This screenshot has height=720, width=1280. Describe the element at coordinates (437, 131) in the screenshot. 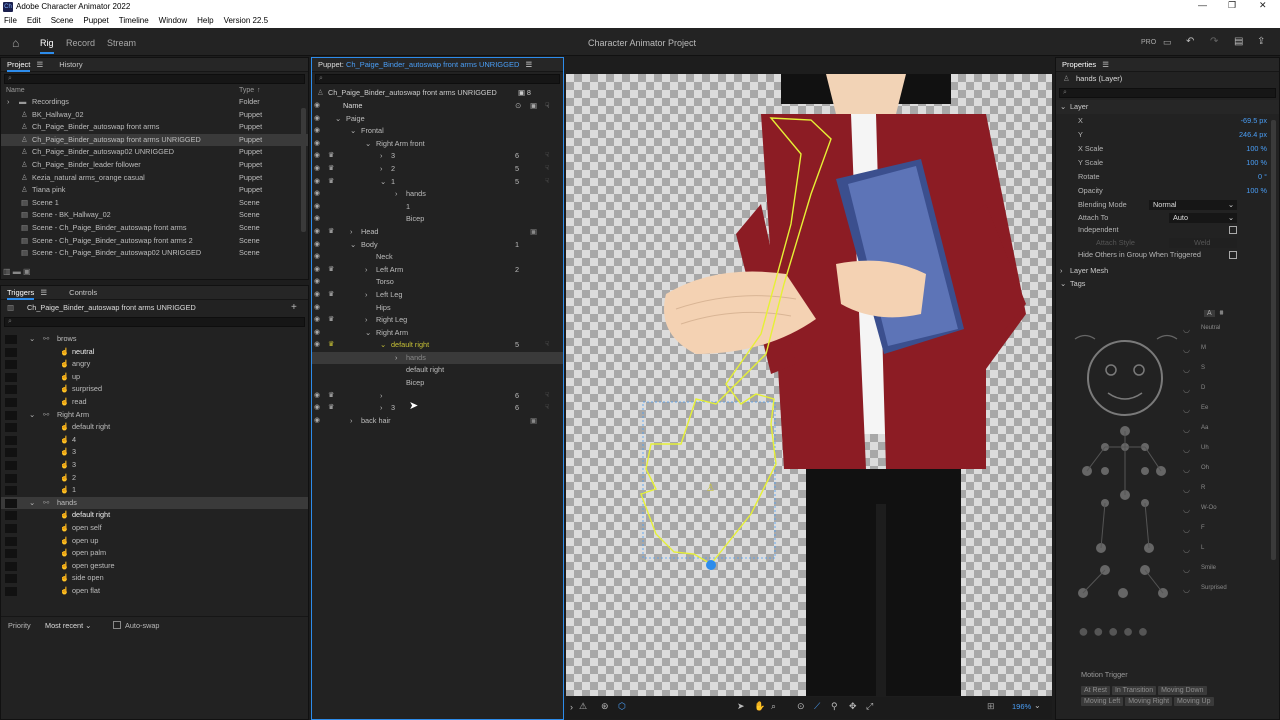

I see `puppet-layer-row: ◉ ⌄ Frontal` at that location.